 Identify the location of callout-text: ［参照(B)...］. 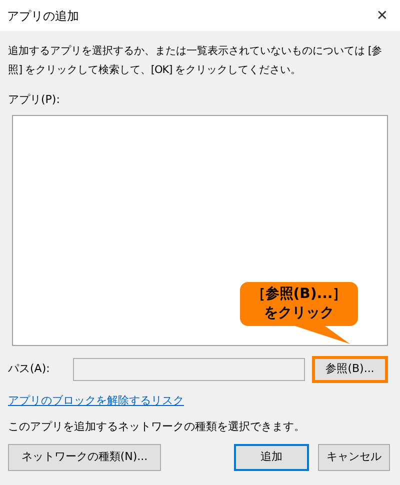
(299, 294).